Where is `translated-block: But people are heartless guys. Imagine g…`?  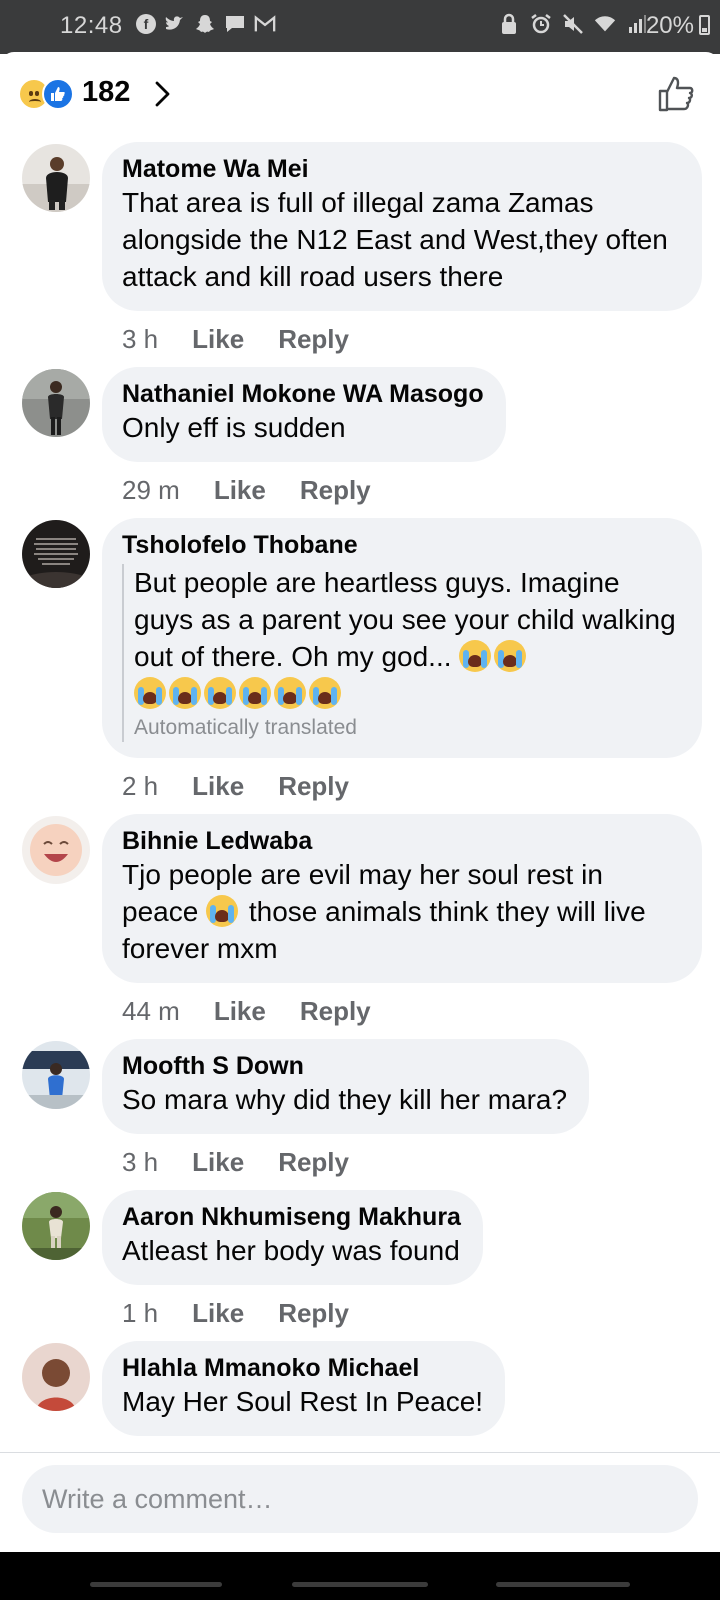 translated-block: But people are heartless guys. Imagine g… is located at coordinates (401, 653).